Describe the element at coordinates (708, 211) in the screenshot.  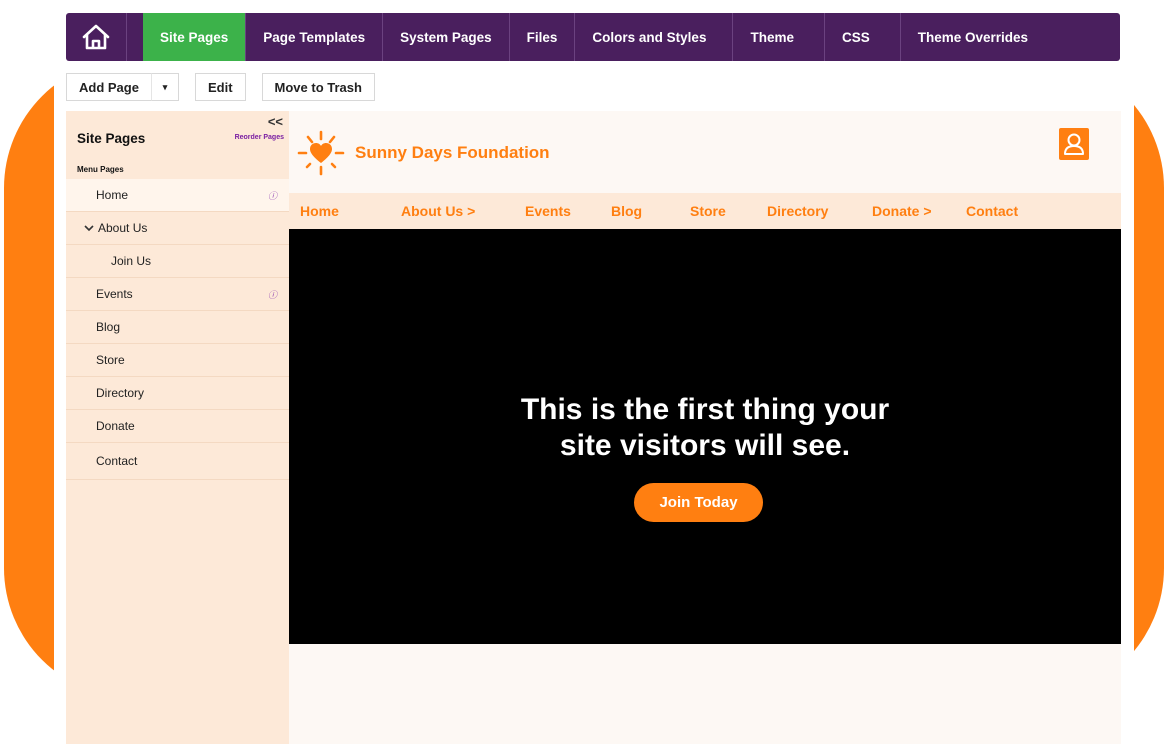
I see `site-nav-store: Store` at that location.